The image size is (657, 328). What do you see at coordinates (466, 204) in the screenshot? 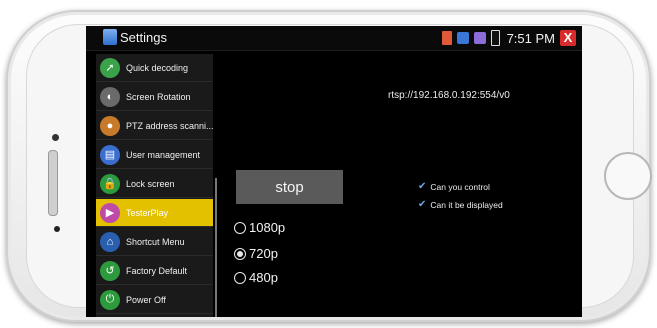
I see `checkbox-label: Can it be displayed` at bounding box center [466, 204].